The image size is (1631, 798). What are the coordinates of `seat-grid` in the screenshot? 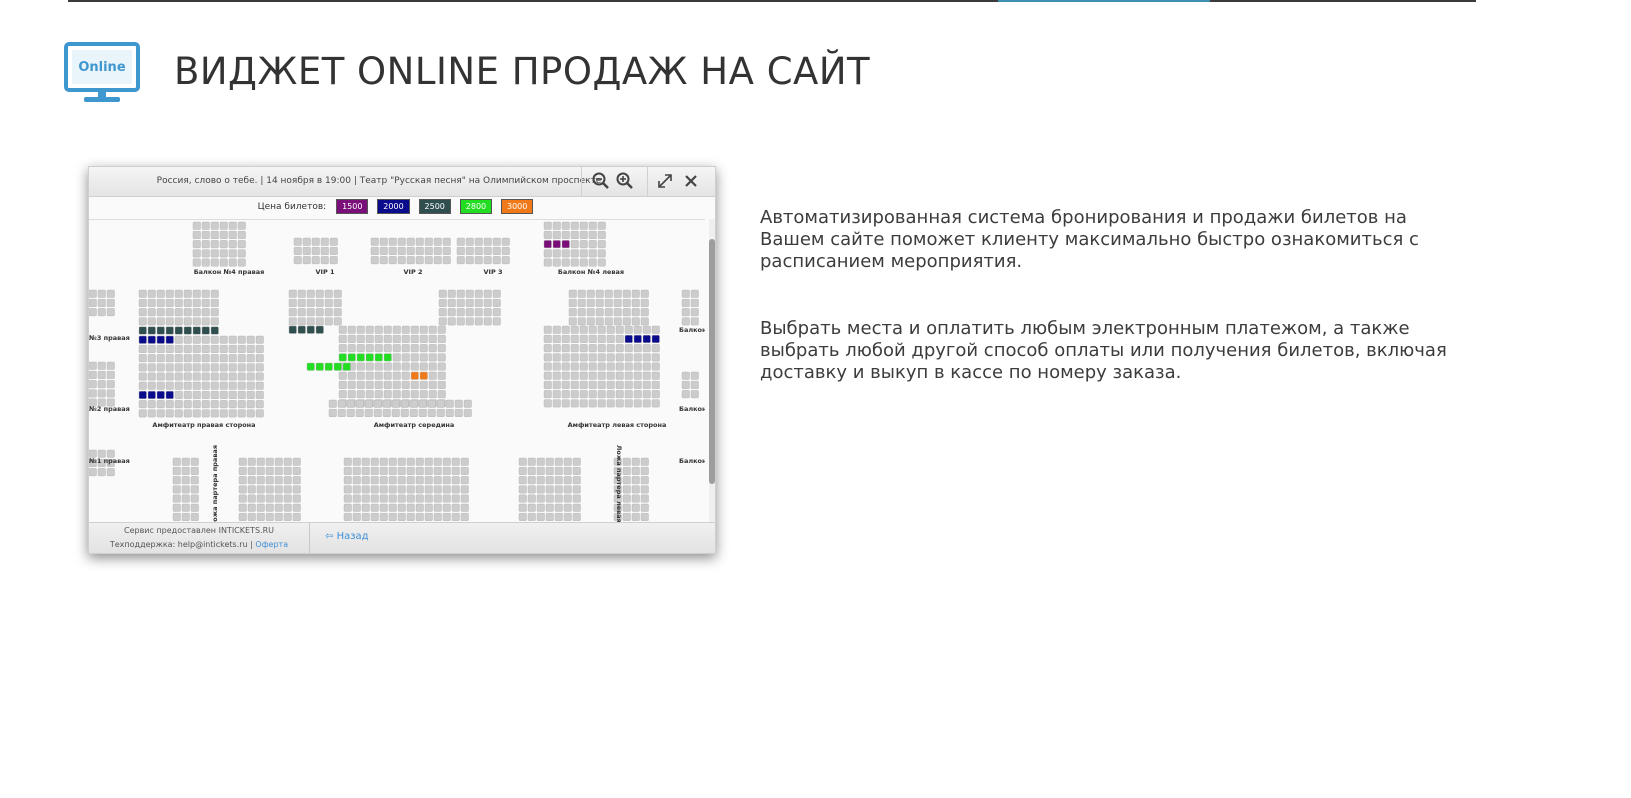 It's located at (394, 371).